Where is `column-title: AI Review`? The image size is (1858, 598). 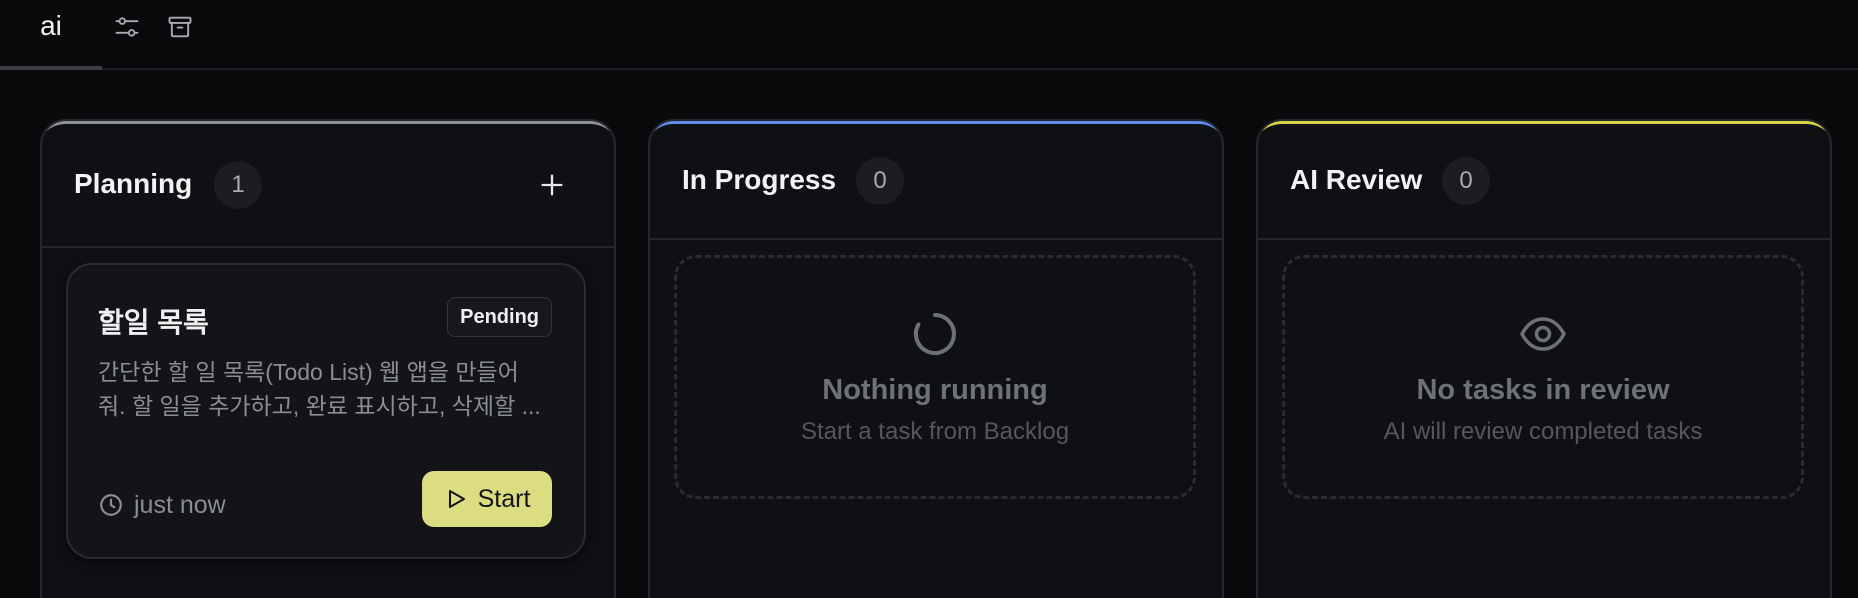 column-title: AI Review is located at coordinates (1356, 179).